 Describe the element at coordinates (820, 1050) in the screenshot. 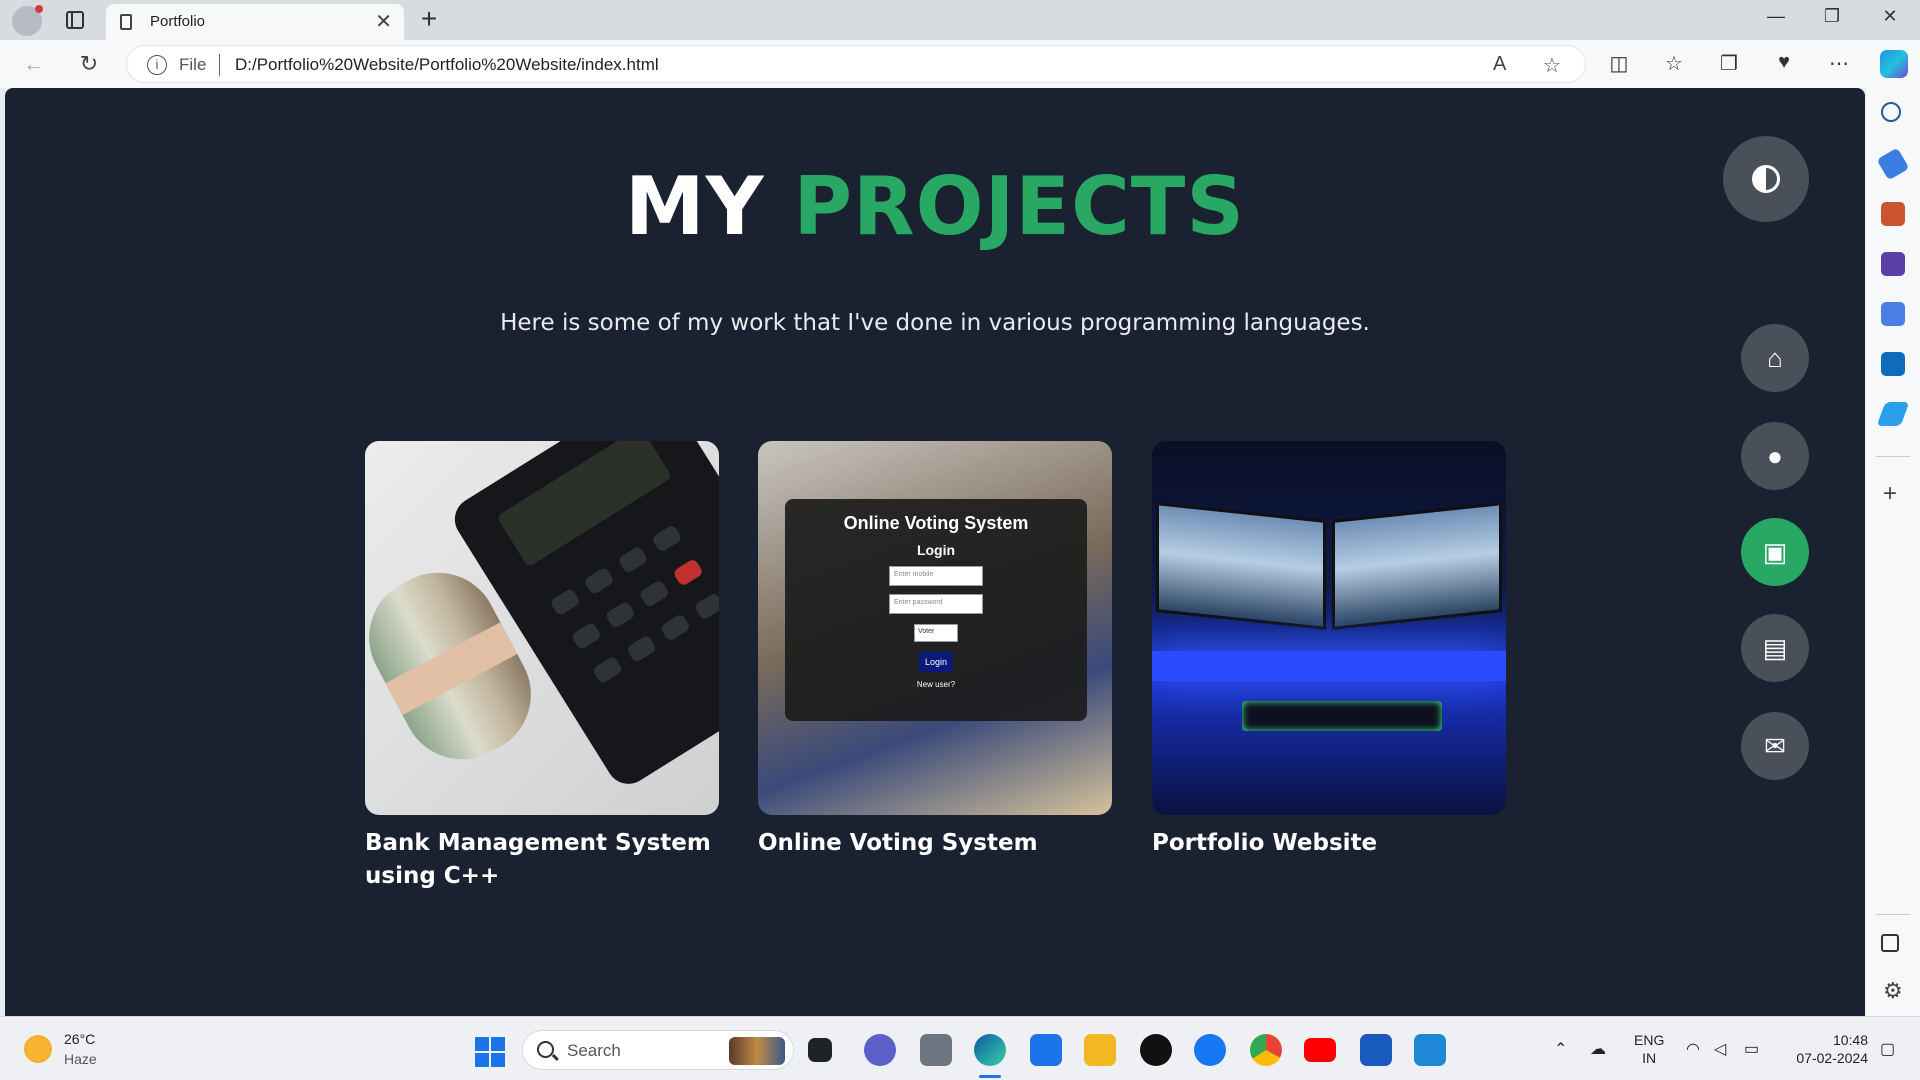

I see `task-view-icon` at that location.